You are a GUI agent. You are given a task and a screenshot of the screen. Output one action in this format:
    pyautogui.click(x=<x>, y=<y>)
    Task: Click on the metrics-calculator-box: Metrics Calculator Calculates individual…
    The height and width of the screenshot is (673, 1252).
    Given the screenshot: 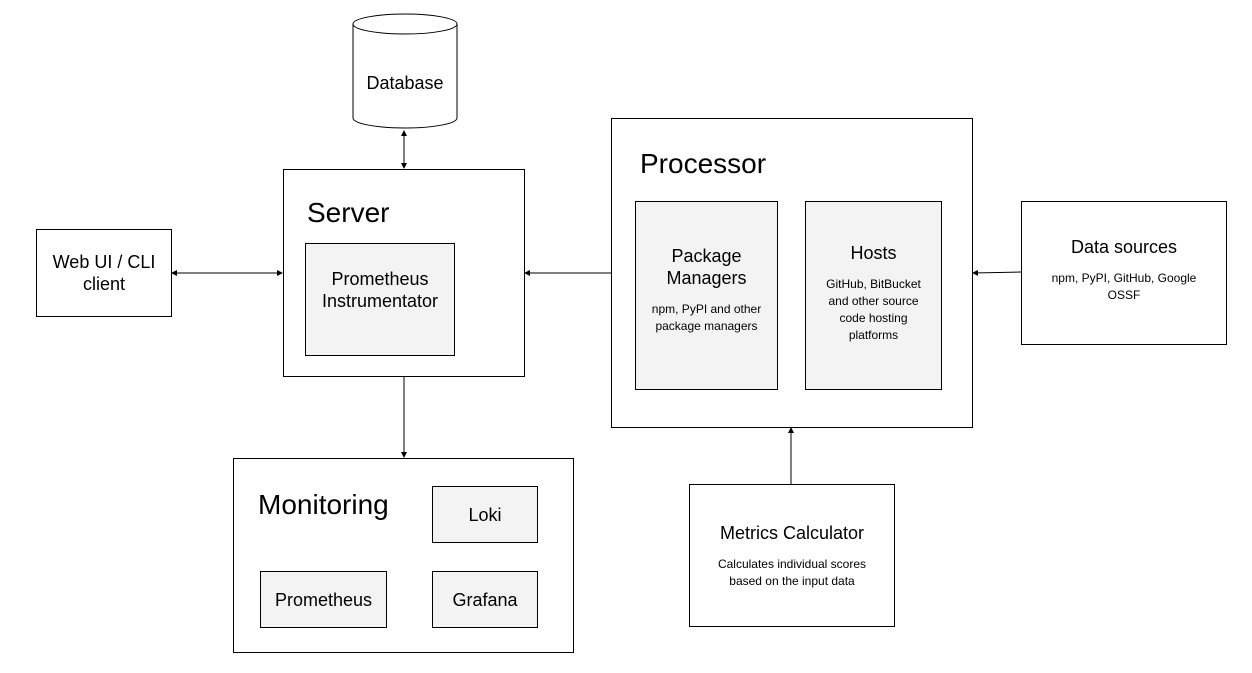 What is the action you would take?
    pyautogui.click(x=792, y=555)
    